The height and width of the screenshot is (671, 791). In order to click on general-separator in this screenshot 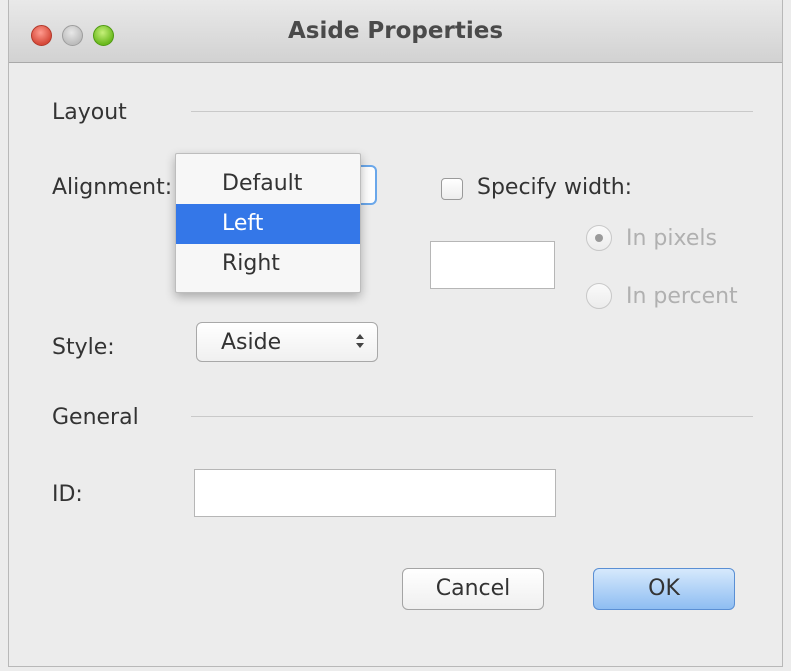, I will do `click(472, 416)`.